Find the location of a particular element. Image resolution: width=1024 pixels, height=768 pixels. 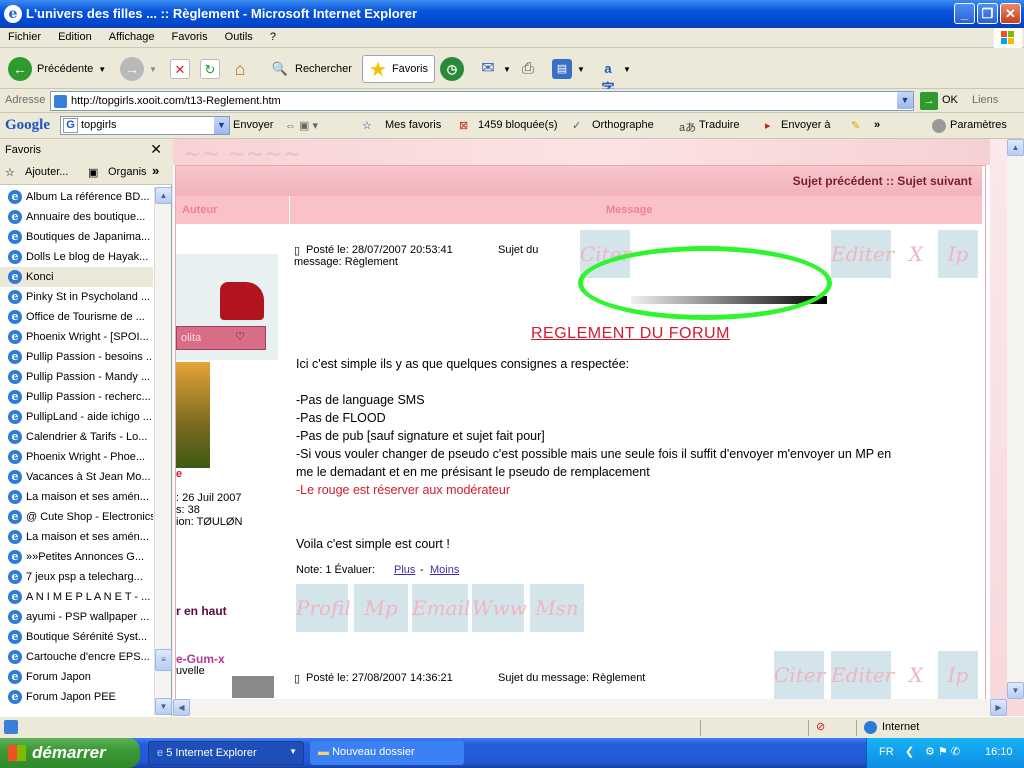

profile-button: Profil is located at coordinates (323, 608).